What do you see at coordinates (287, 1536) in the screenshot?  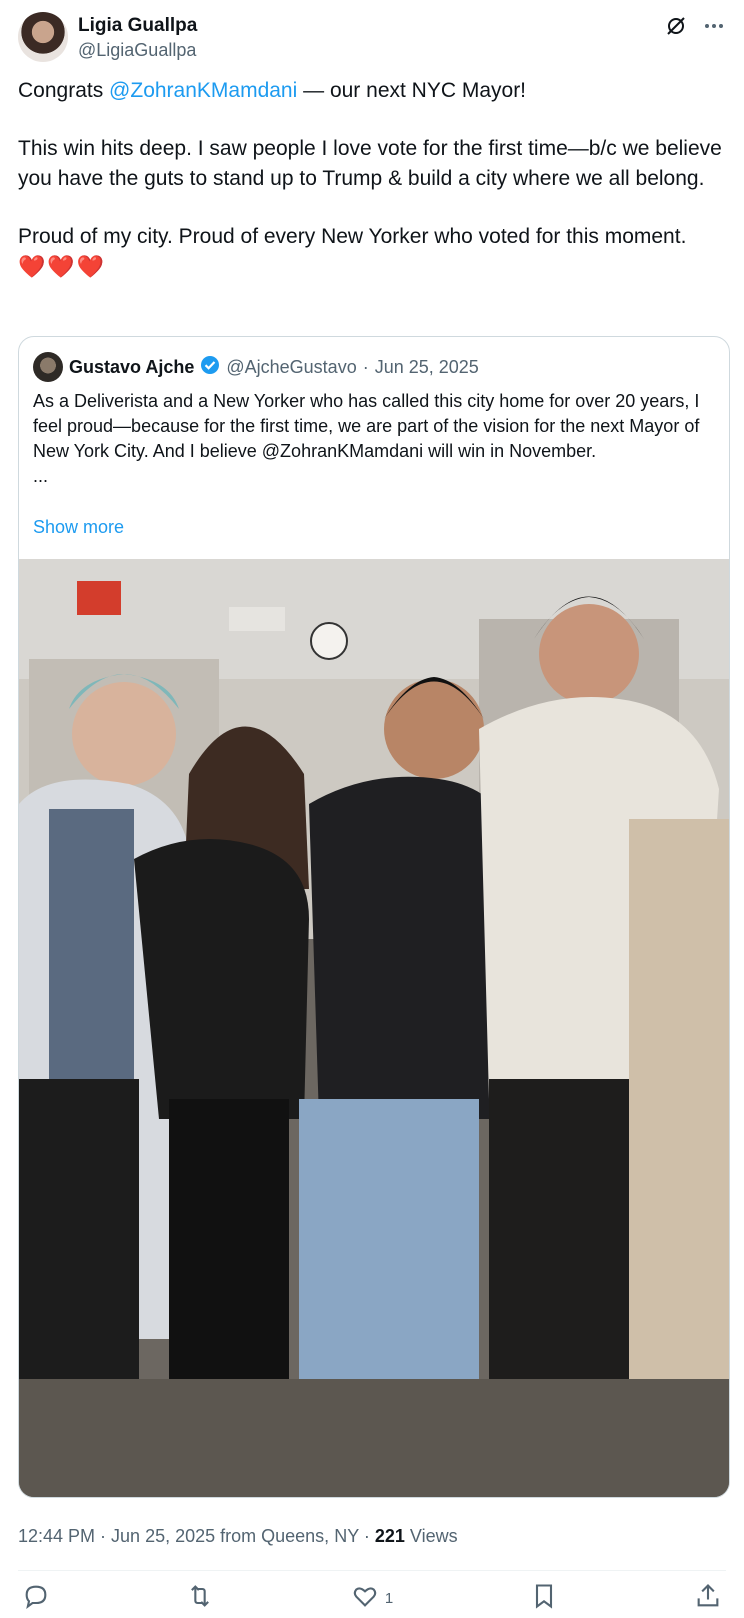 I see `post-location: from Queens, NY` at bounding box center [287, 1536].